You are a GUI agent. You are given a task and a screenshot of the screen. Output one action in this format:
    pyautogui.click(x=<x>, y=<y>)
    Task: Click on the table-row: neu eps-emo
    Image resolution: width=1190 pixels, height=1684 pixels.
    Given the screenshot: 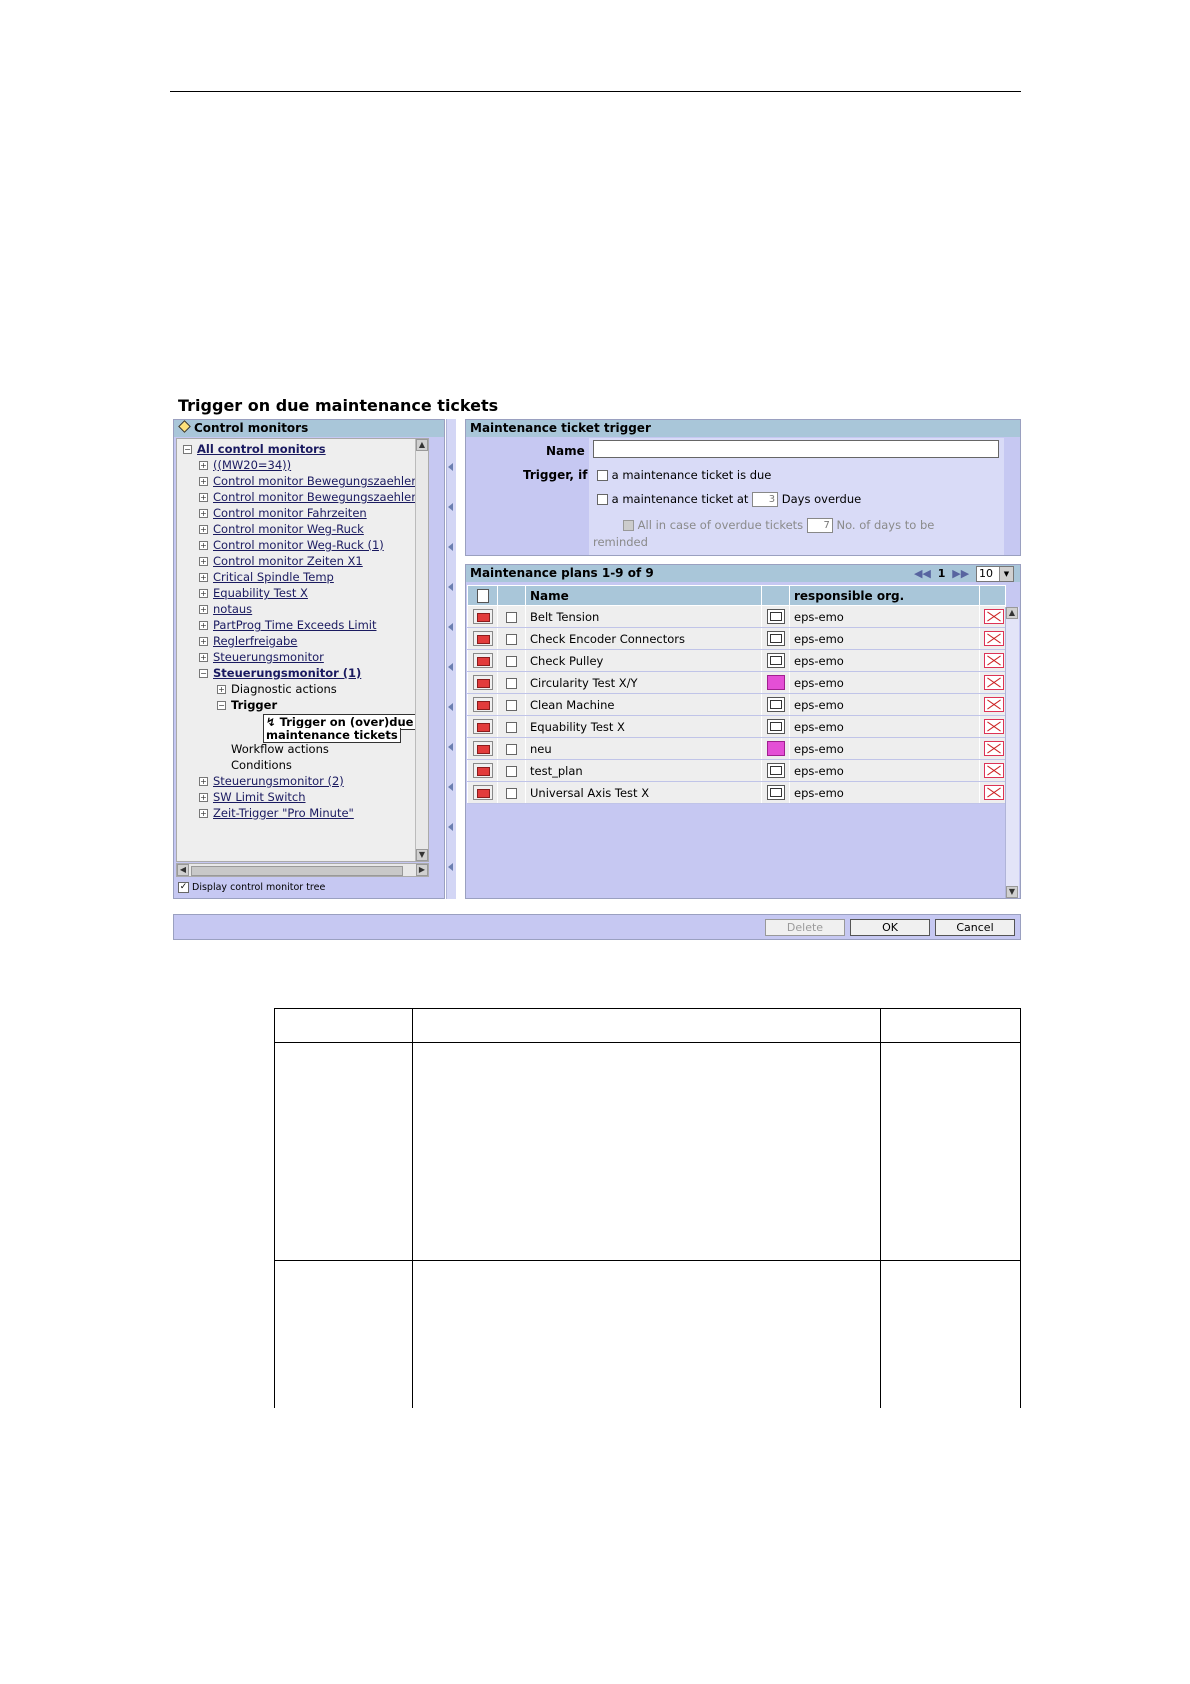 What is the action you would take?
    pyautogui.click(x=736, y=748)
    